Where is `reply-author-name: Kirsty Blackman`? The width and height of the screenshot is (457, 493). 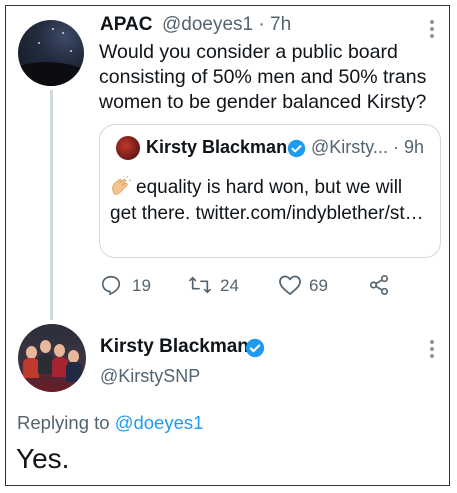 reply-author-name: Kirsty Blackman is located at coordinates (174, 347).